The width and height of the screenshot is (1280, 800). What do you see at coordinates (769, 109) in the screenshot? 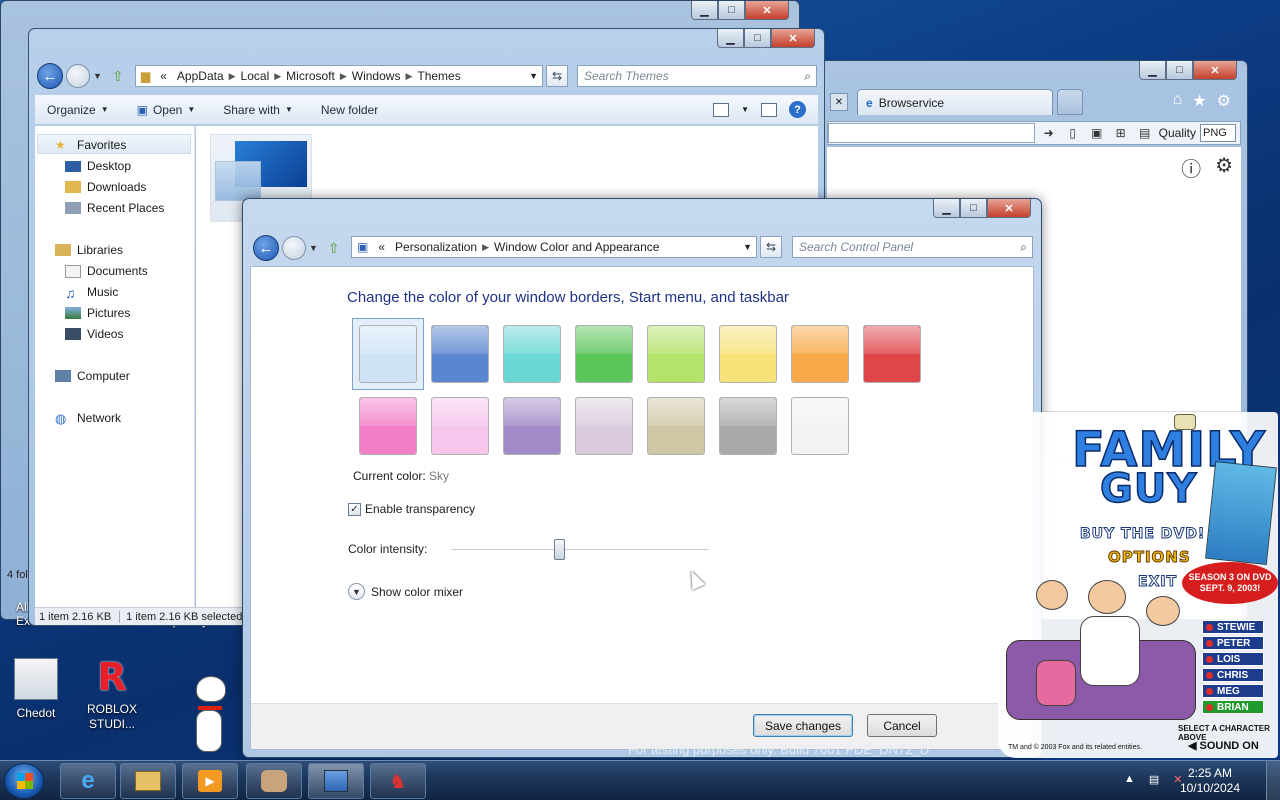
I see `preview-pane-icon` at bounding box center [769, 109].